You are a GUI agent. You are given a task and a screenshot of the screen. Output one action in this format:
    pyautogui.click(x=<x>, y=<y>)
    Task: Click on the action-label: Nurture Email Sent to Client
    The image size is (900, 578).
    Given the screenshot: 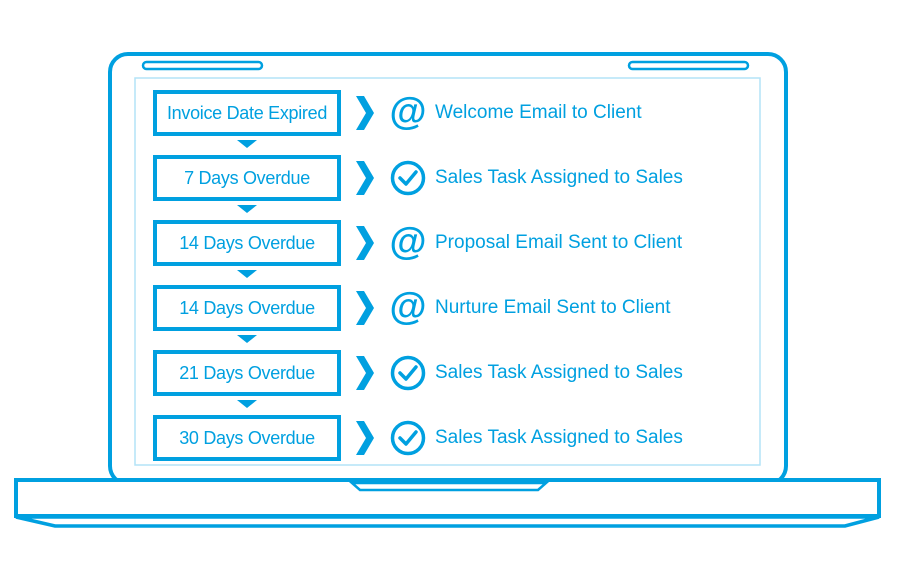 What is the action you would take?
    pyautogui.click(x=553, y=307)
    